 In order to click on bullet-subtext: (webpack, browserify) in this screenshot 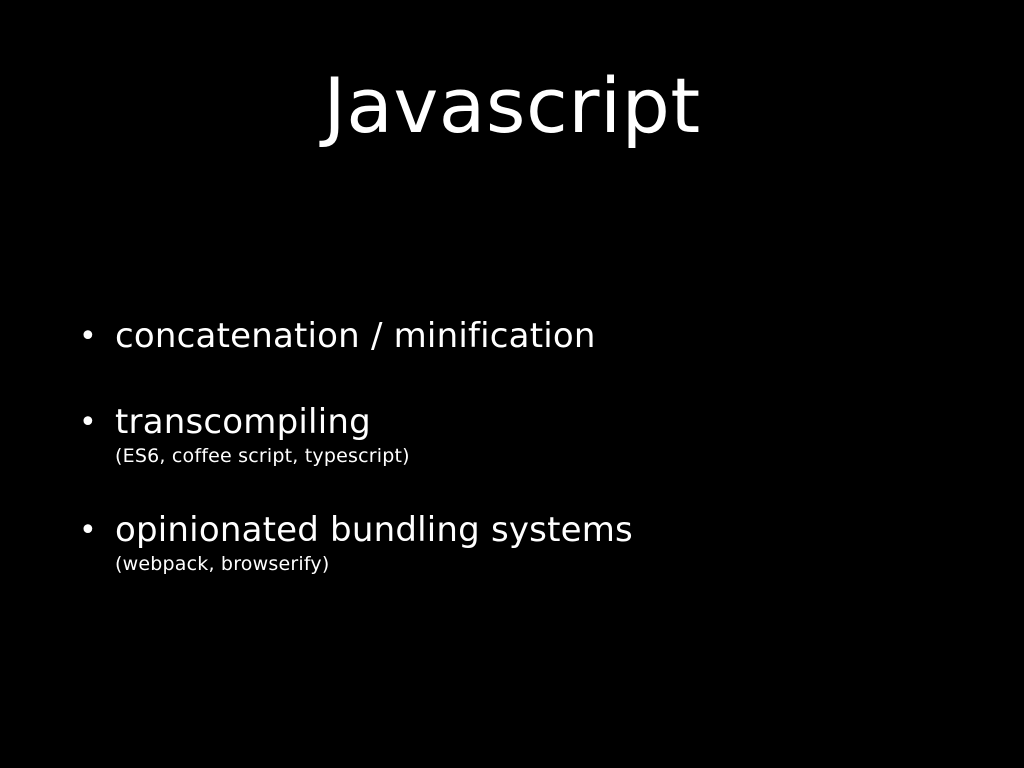, I will do `click(222, 564)`.